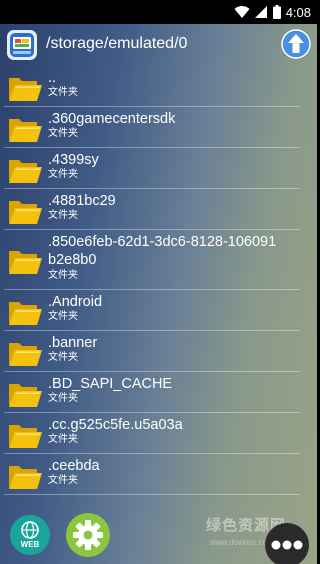  What do you see at coordinates (74, 466) in the screenshot?
I see `file-name: .ceebda` at bounding box center [74, 466].